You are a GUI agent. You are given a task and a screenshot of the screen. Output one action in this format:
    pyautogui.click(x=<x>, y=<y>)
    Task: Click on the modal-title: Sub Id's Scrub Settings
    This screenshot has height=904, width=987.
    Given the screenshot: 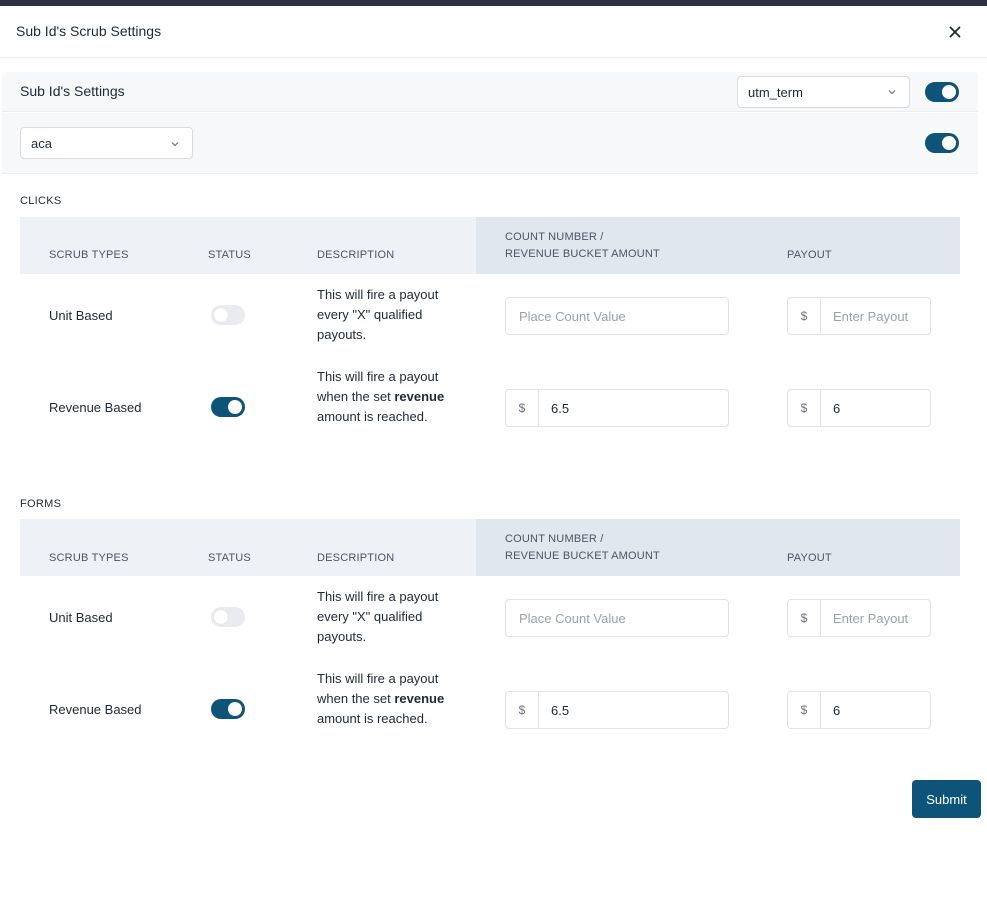 What is the action you would take?
    pyautogui.click(x=89, y=31)
    